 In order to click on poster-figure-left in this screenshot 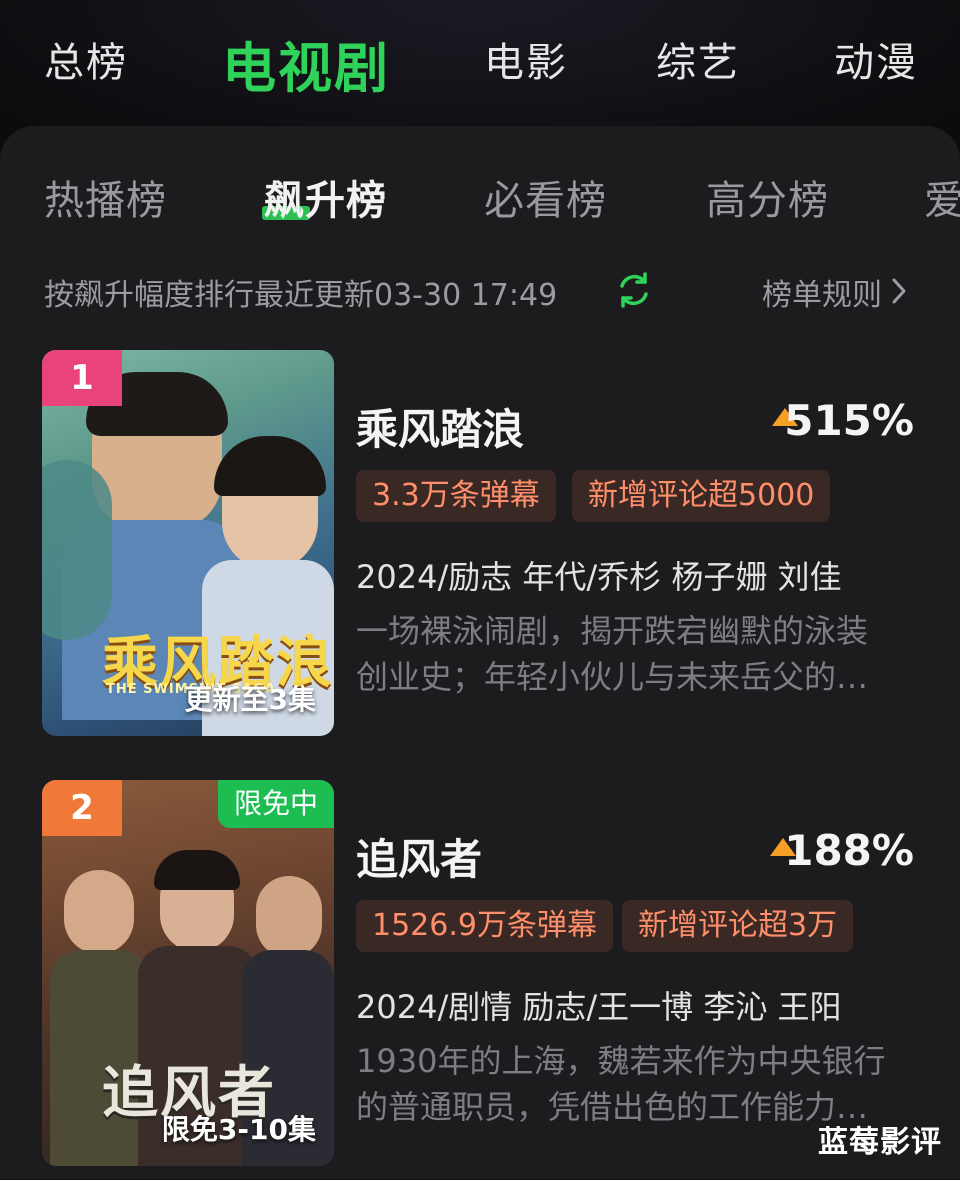, I will do `click(99, 912)`.